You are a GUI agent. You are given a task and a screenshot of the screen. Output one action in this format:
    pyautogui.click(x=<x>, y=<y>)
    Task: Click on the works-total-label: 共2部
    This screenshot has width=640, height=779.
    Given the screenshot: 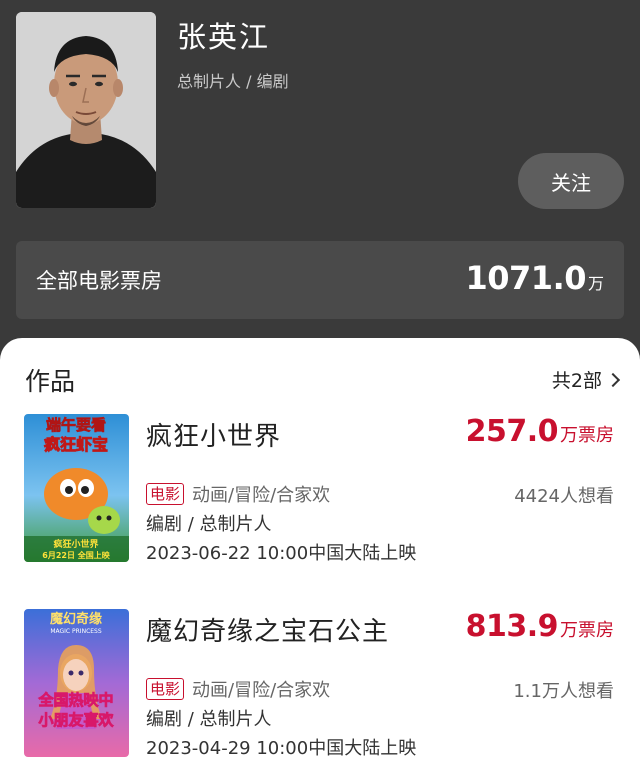 What is the action you would take?
    pyautogui.click(x=576, y=381)
    